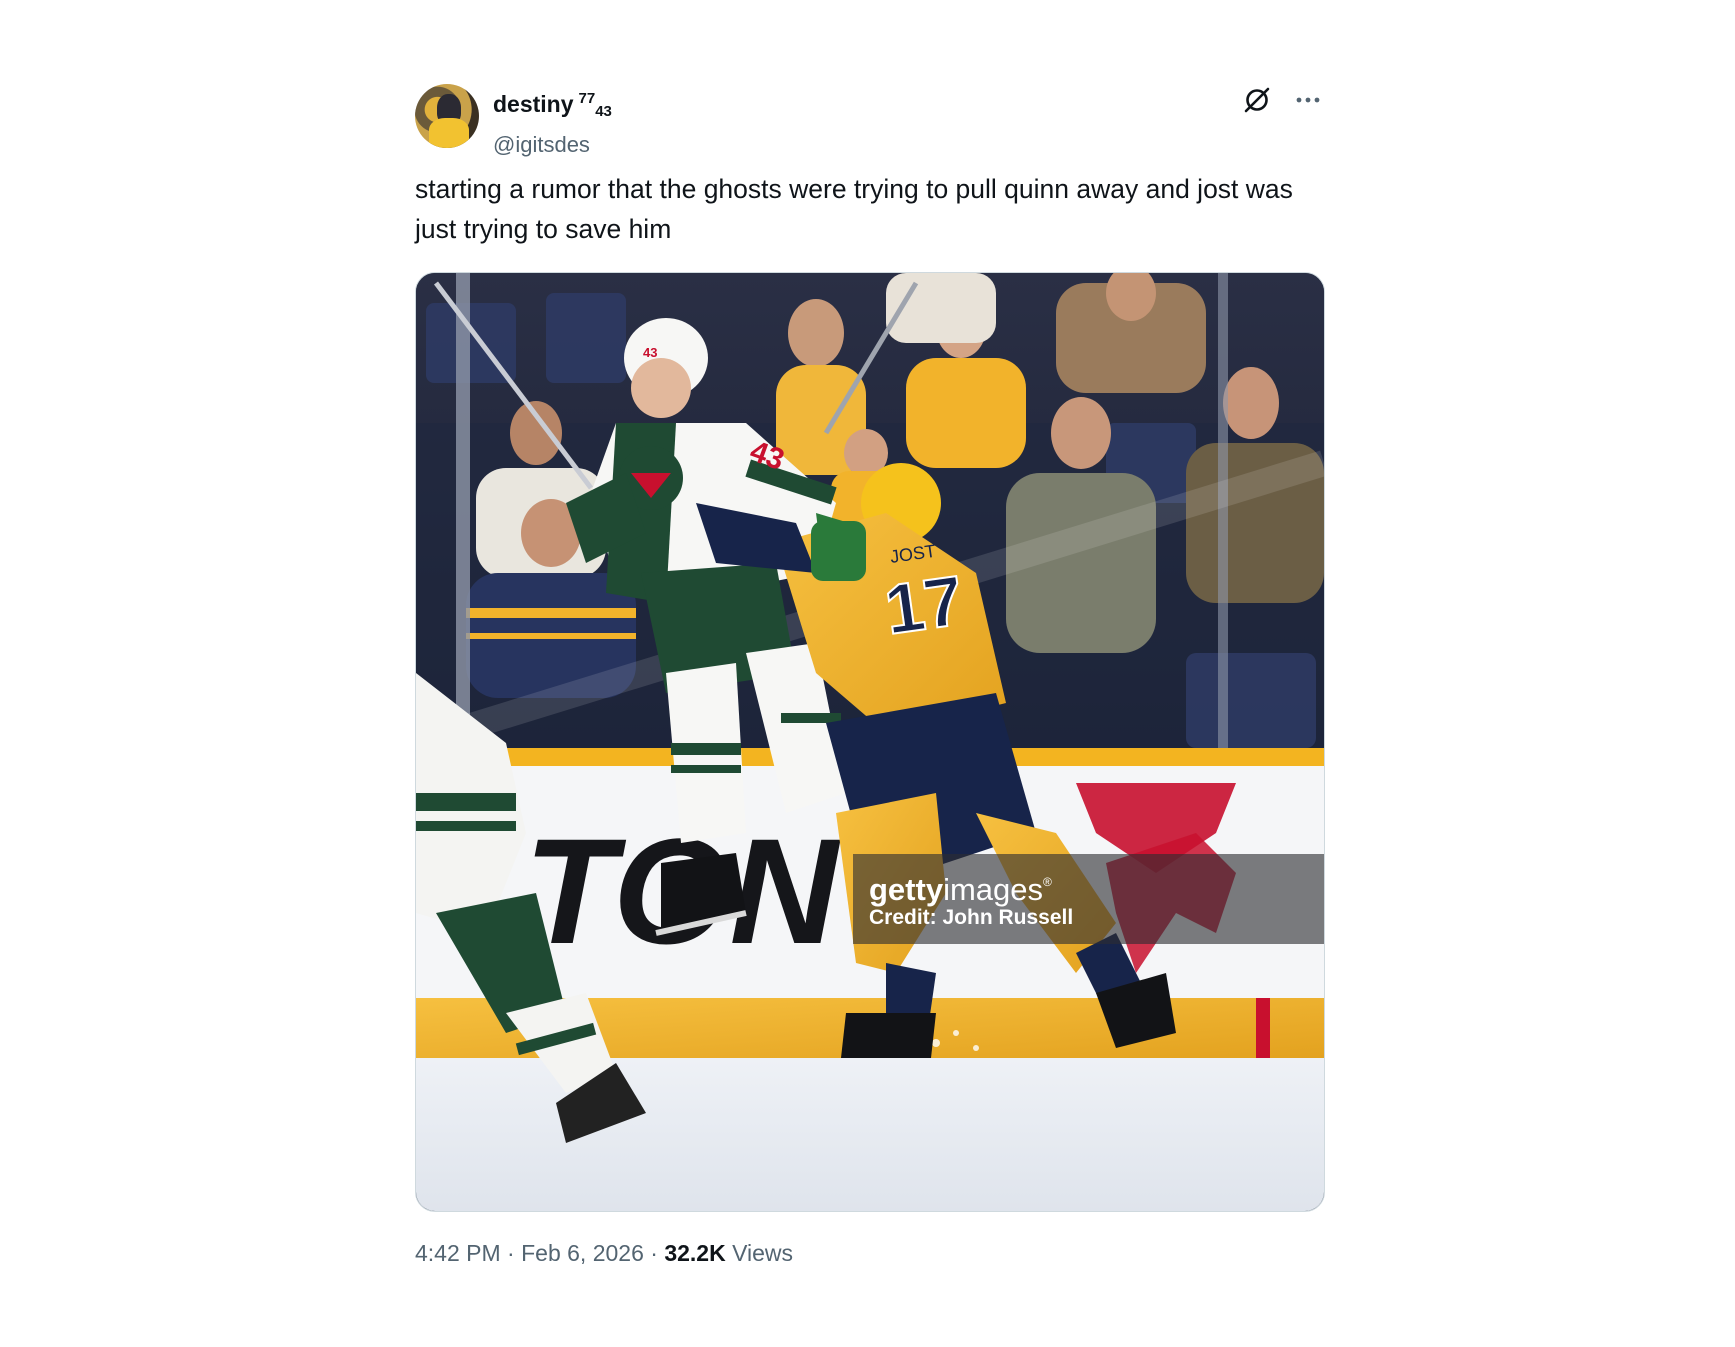 Image resolution: width=1735 pixels, height=1347 pixels. Describe the element at coordinates (449, 133) in the screenshot. I see `avatar-figure-body` at that location.